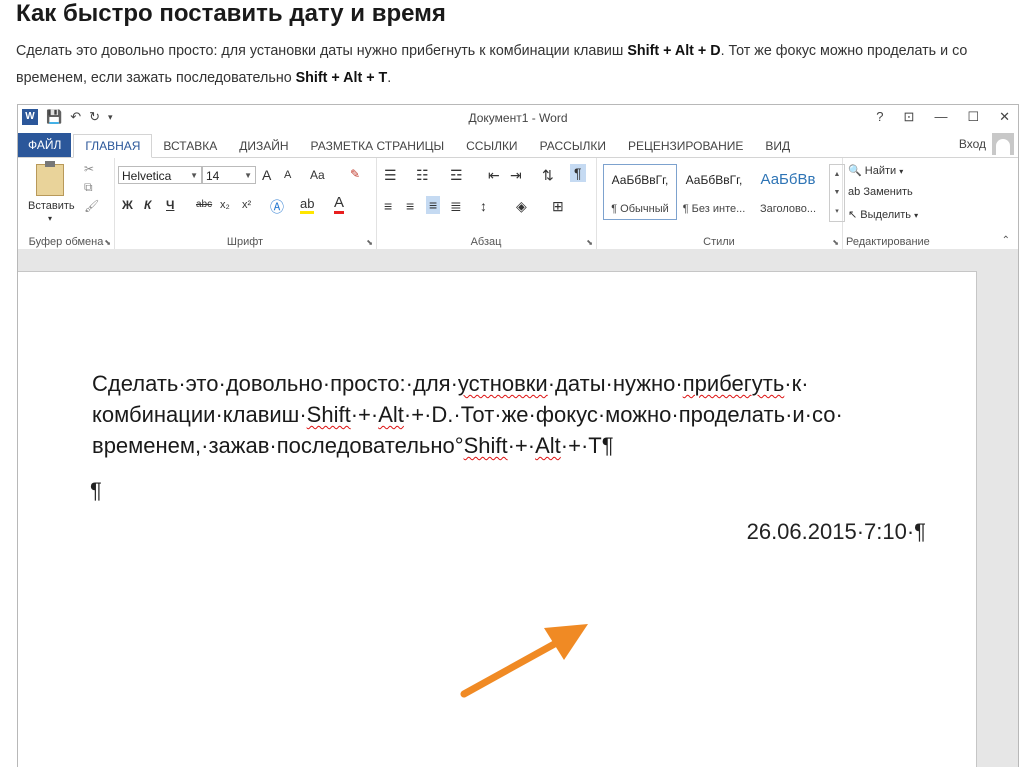 This screenshot has width=1027, height=767. Describe the element at coordinates (456, 175) in the screenshot. I see `multilevel-list-icon: ☲` at that location.